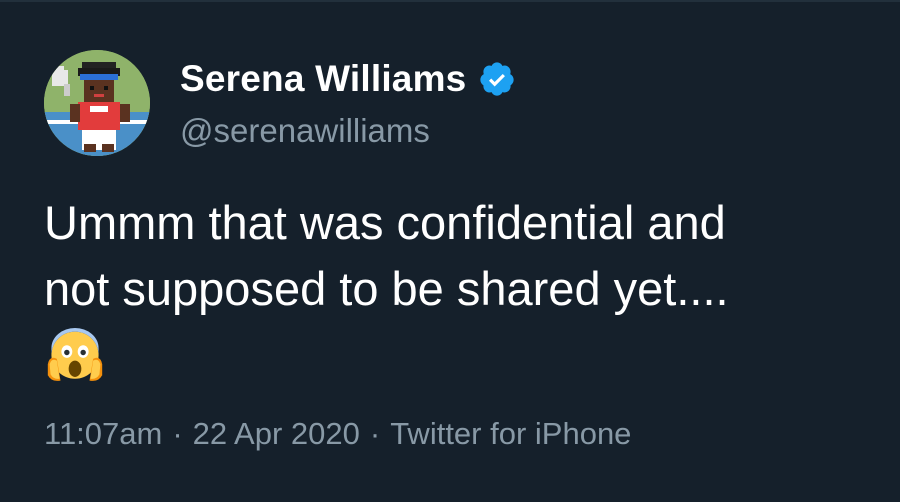 The width and height of the screenshot is (900, 502). Describe the element at coordinates (510, 433) in the screenshot. I see `tweet-source: Twitter for iPhone` at that location.